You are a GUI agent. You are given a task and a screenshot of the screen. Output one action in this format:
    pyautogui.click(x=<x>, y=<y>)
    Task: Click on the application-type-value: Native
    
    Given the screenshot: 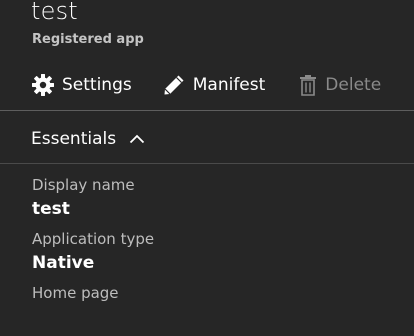 What is the action you would take?
    pyautogui.click(x=63, y=263)
    